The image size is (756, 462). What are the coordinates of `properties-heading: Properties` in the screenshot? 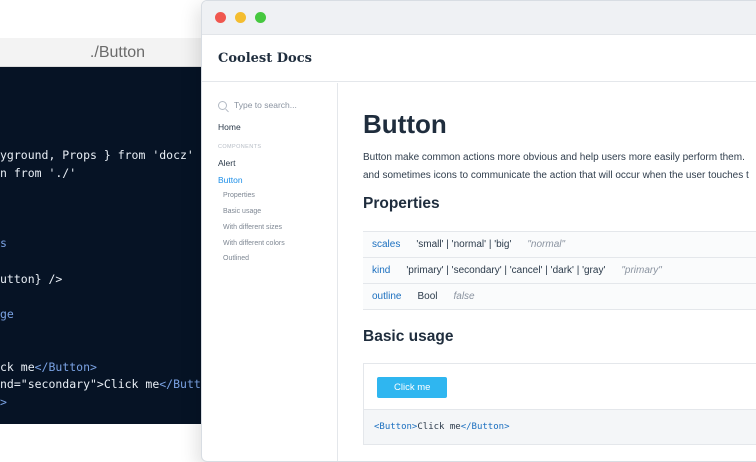 It's located at (401, 203).